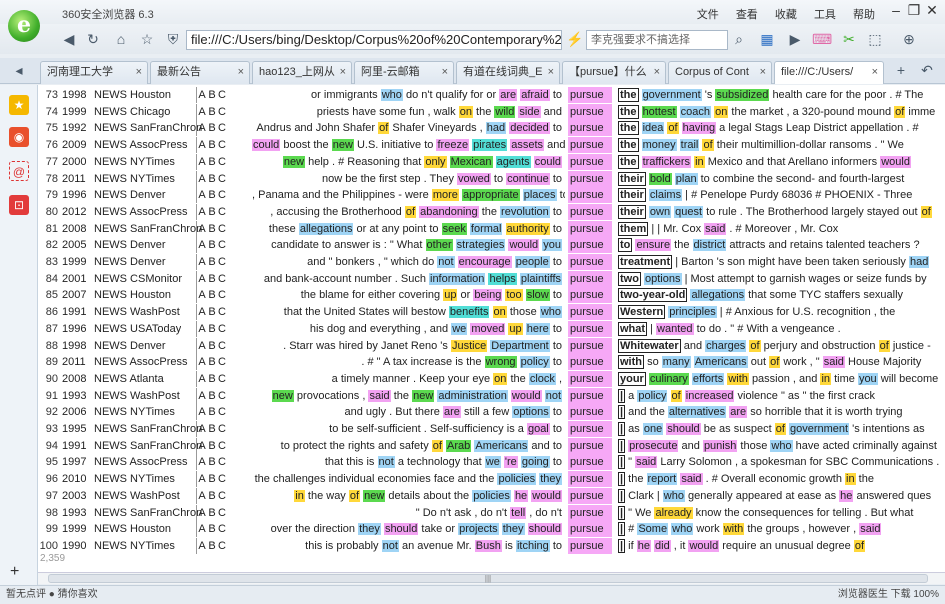 This screenshot has width=945, height=604. What do you see at coordinates (829, 72) in the screenshot?
I see `tab-file-active: file:///C:/Users/ ×` at bounding box center [829, 72].